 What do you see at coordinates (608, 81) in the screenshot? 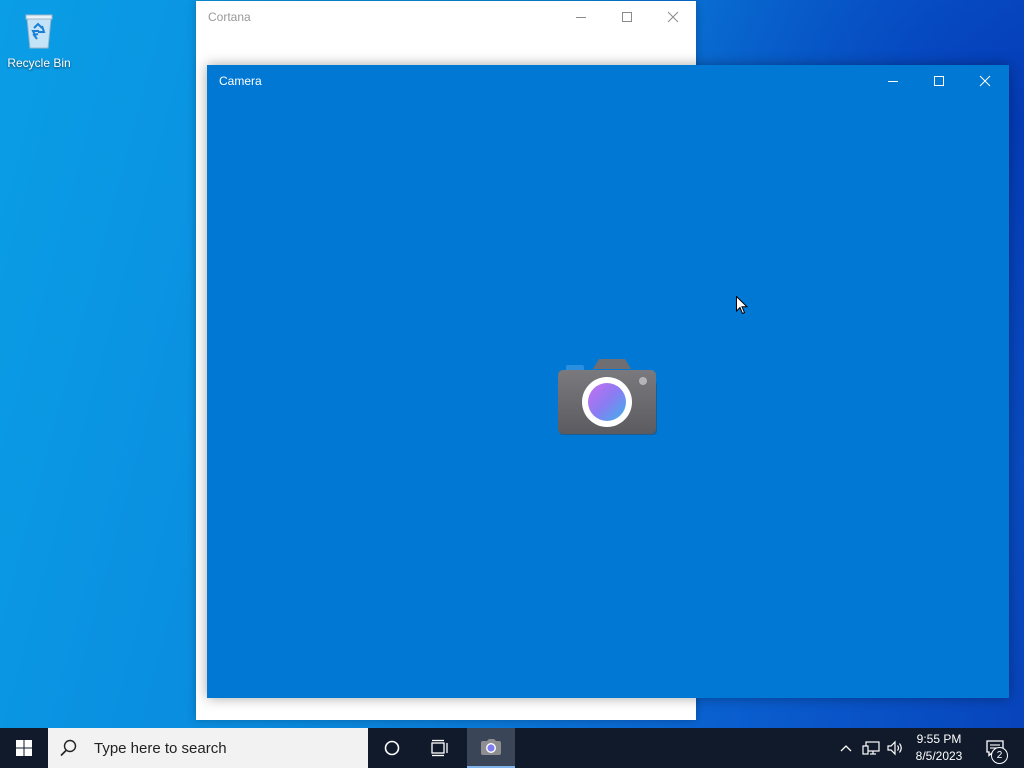
I see `camera-titlebar: Camera` at bounding box center [608, 81].